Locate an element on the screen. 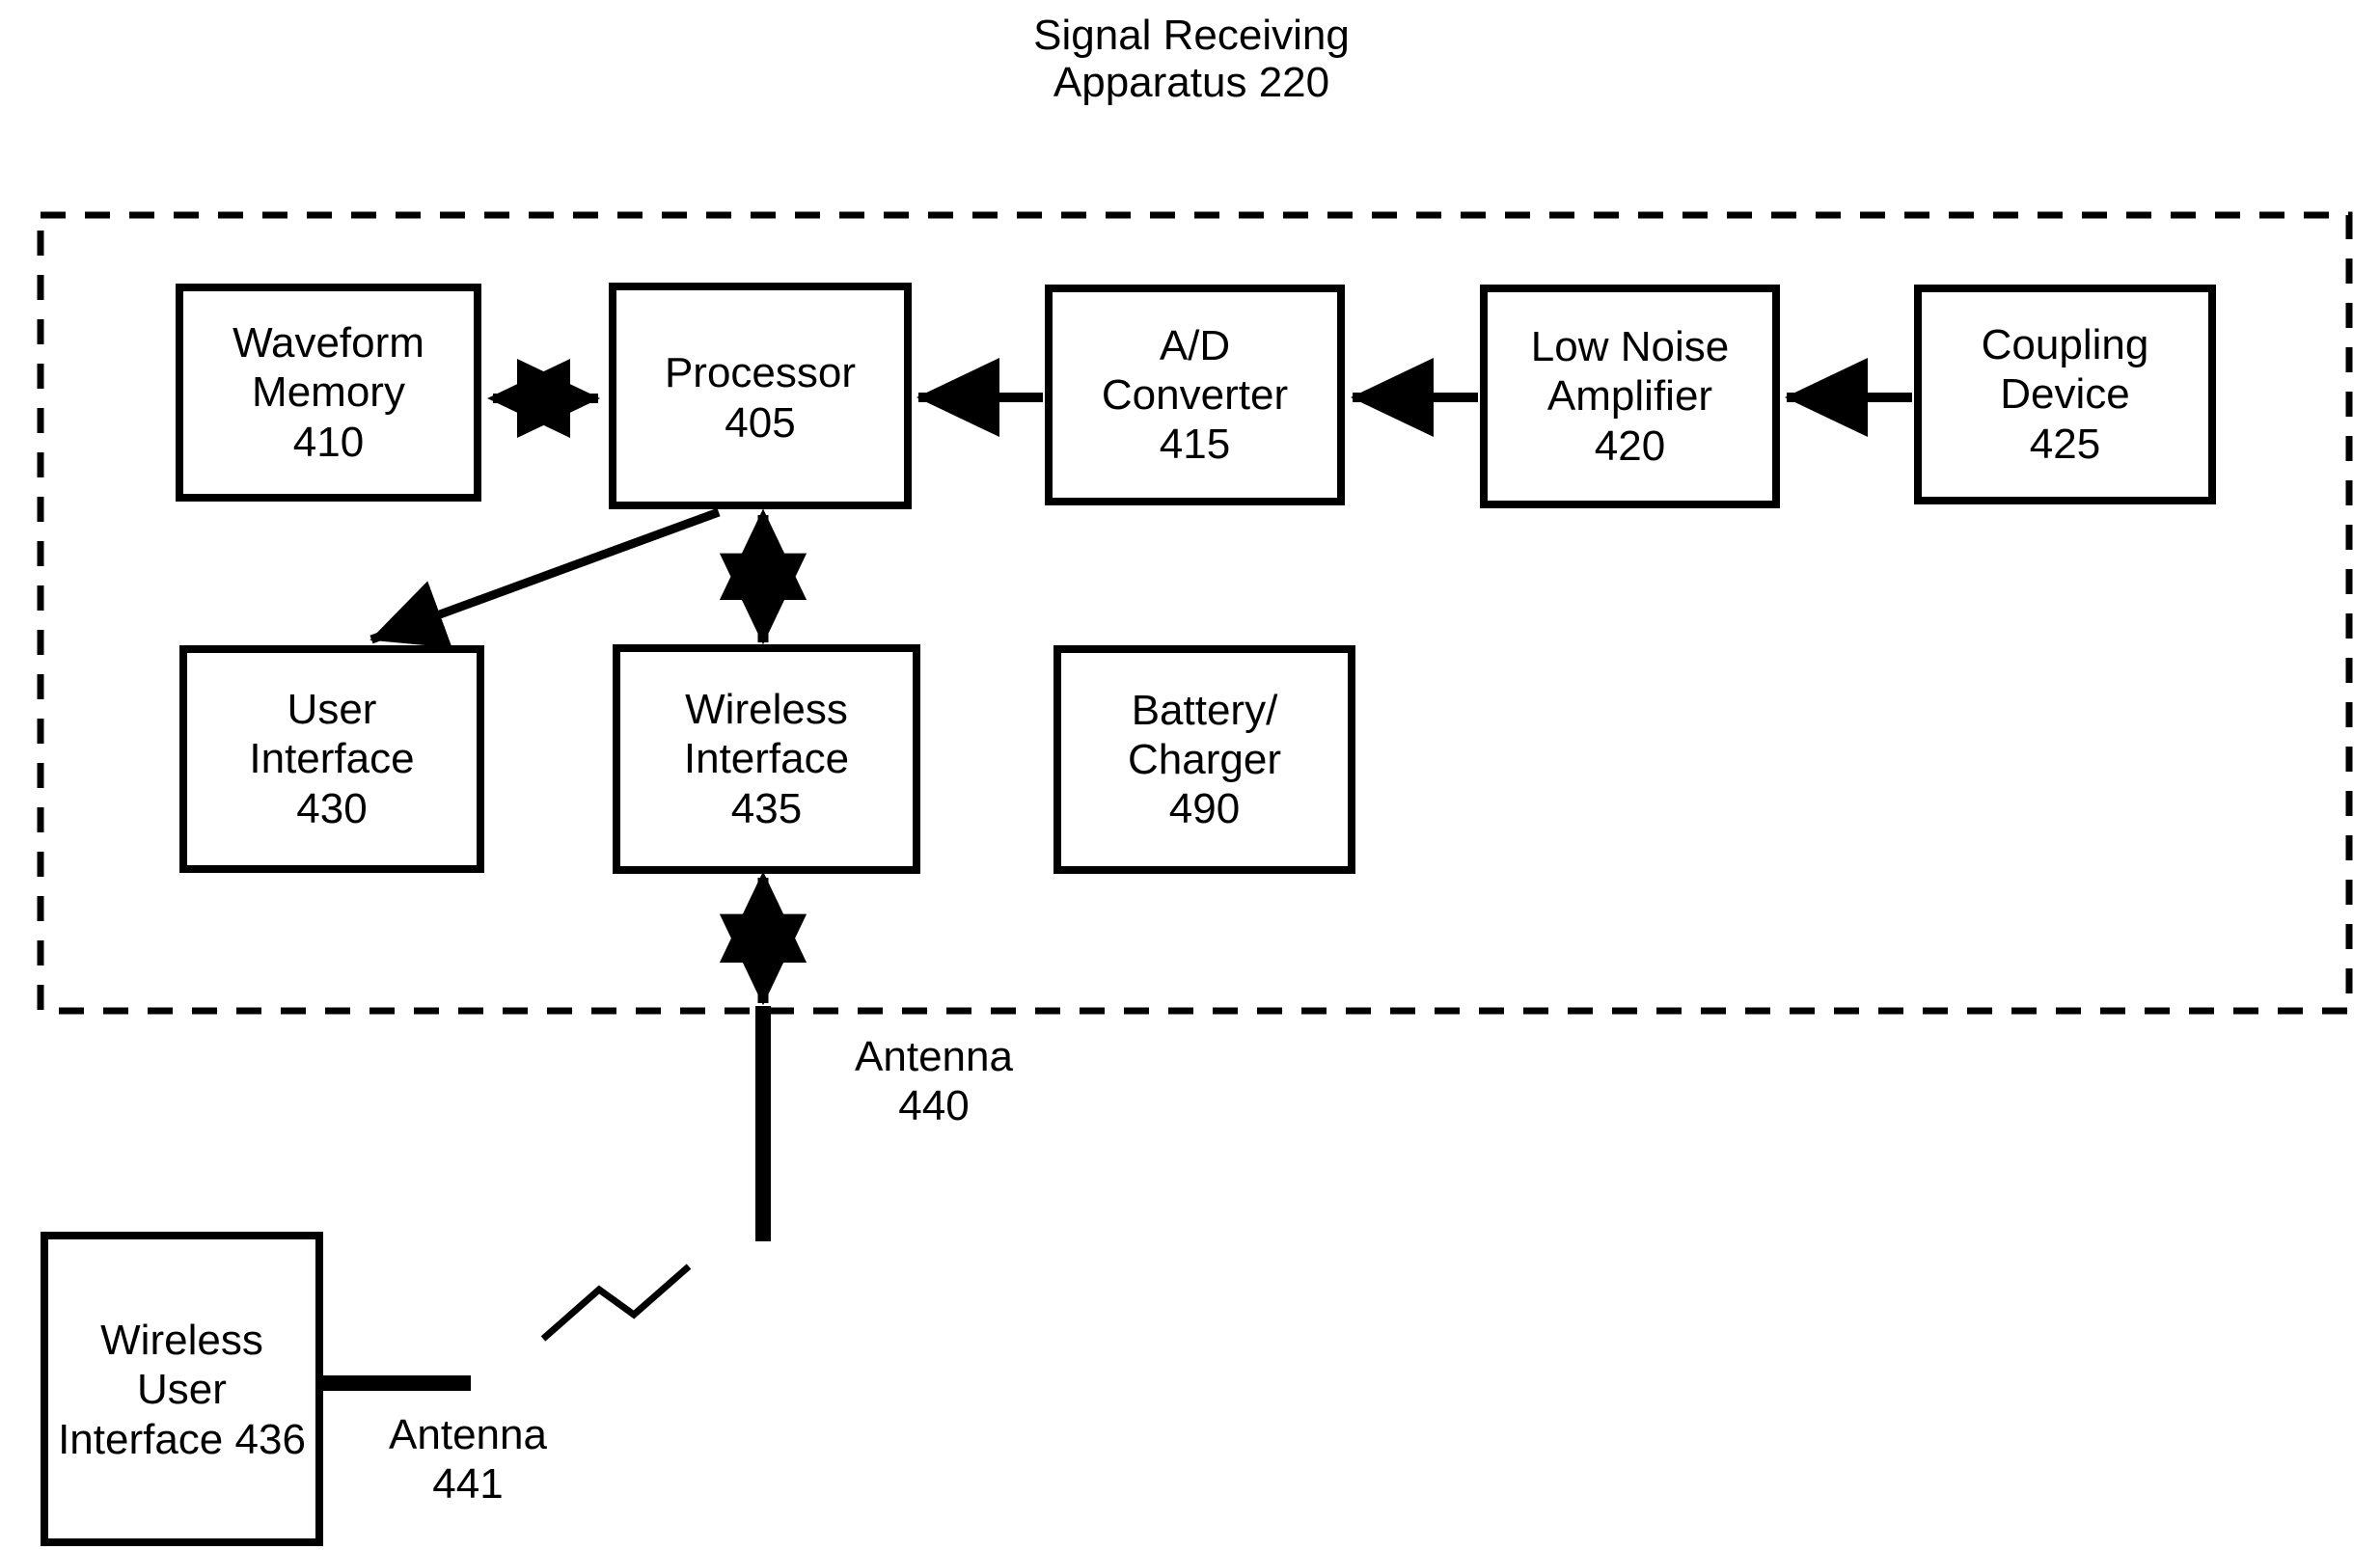 The image size is (2380, 1550). block-label-battery-charger: Battery/ Charger 490 is located at coordinates (1205, 759).